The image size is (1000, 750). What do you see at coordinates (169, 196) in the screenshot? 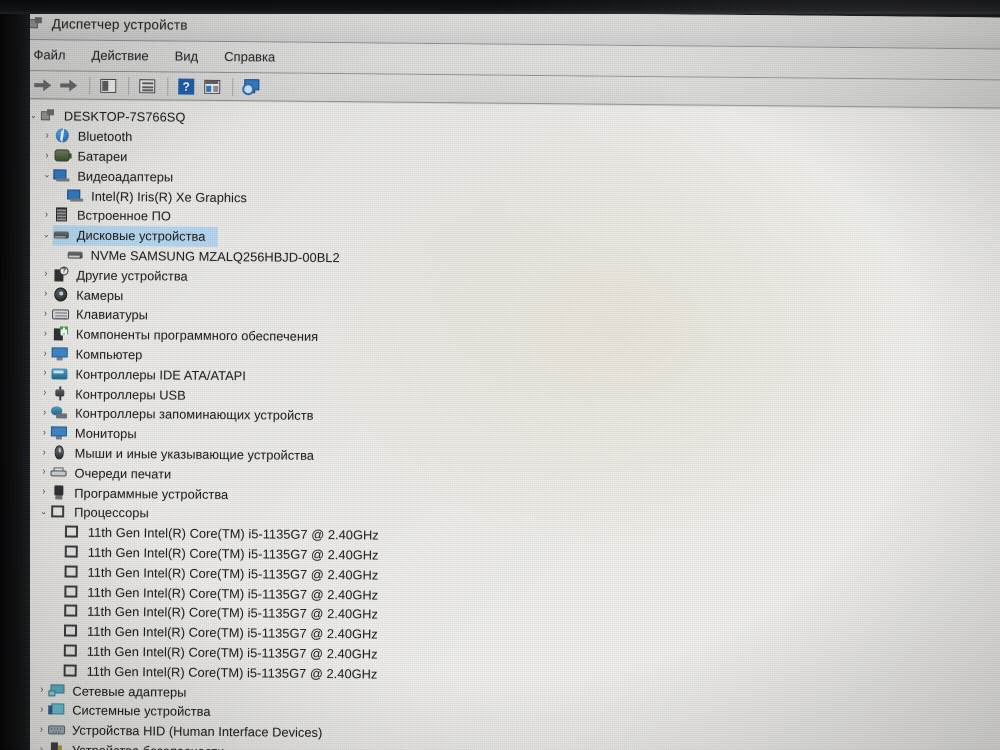
I see `tree-item-label: Intel(R) Iris(R) Xe Graphics` at bounding box center [169, 196].